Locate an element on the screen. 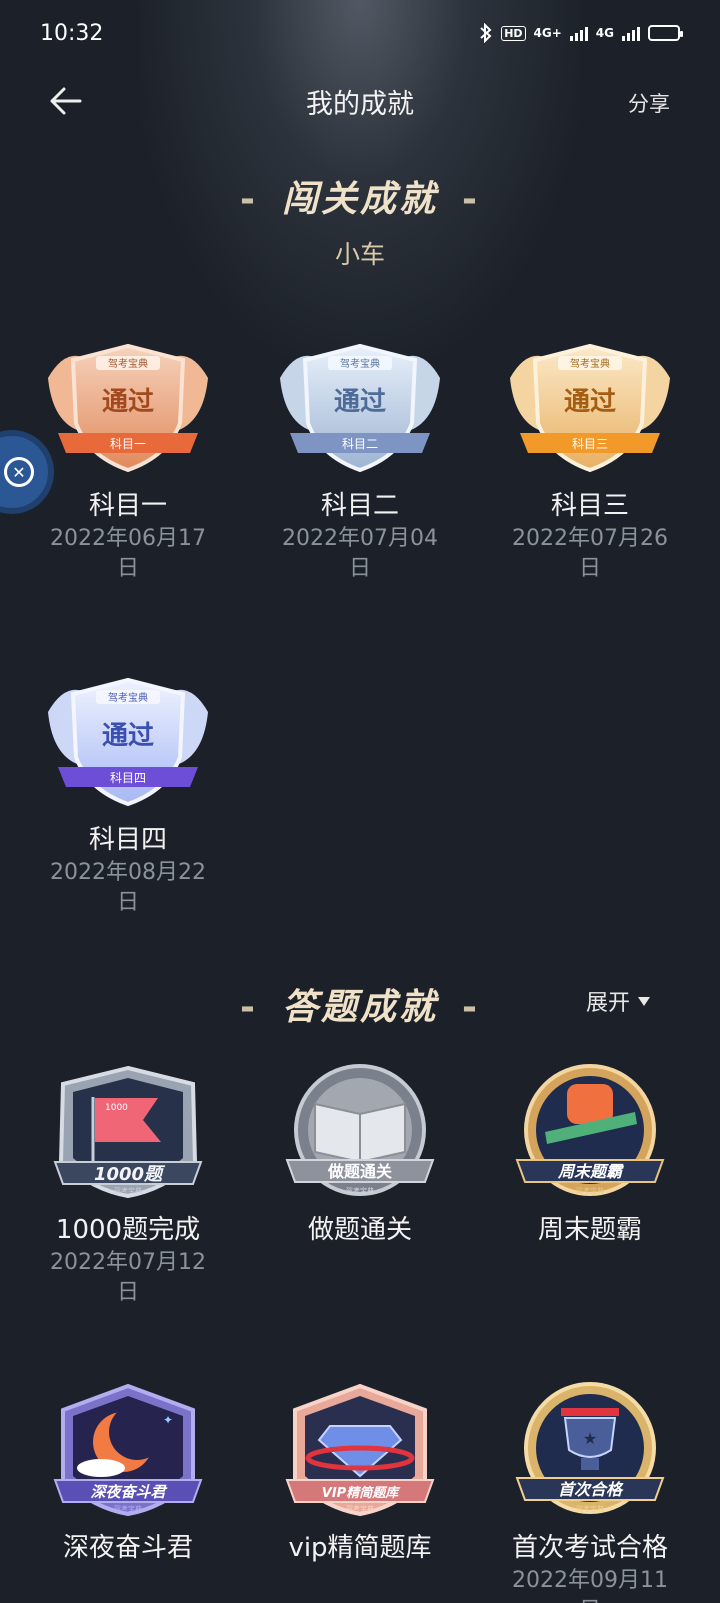  flag-icon: 1000 1000题 驾考宝典 is located at coordinates (128, 1132).